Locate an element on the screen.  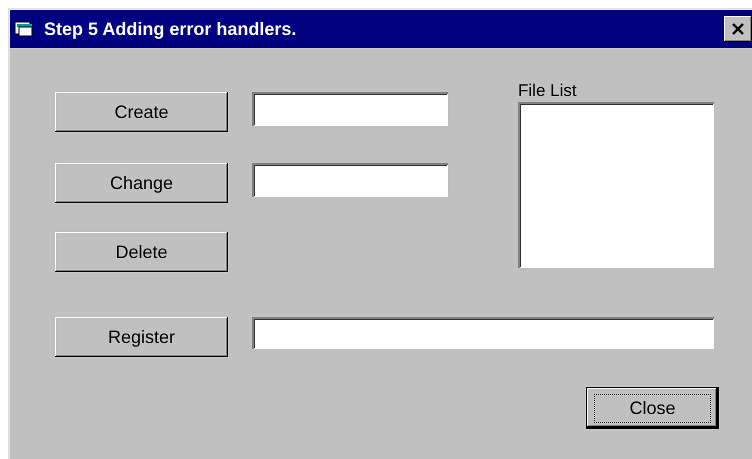
command-button: Create is located at coordinates (141, 112).